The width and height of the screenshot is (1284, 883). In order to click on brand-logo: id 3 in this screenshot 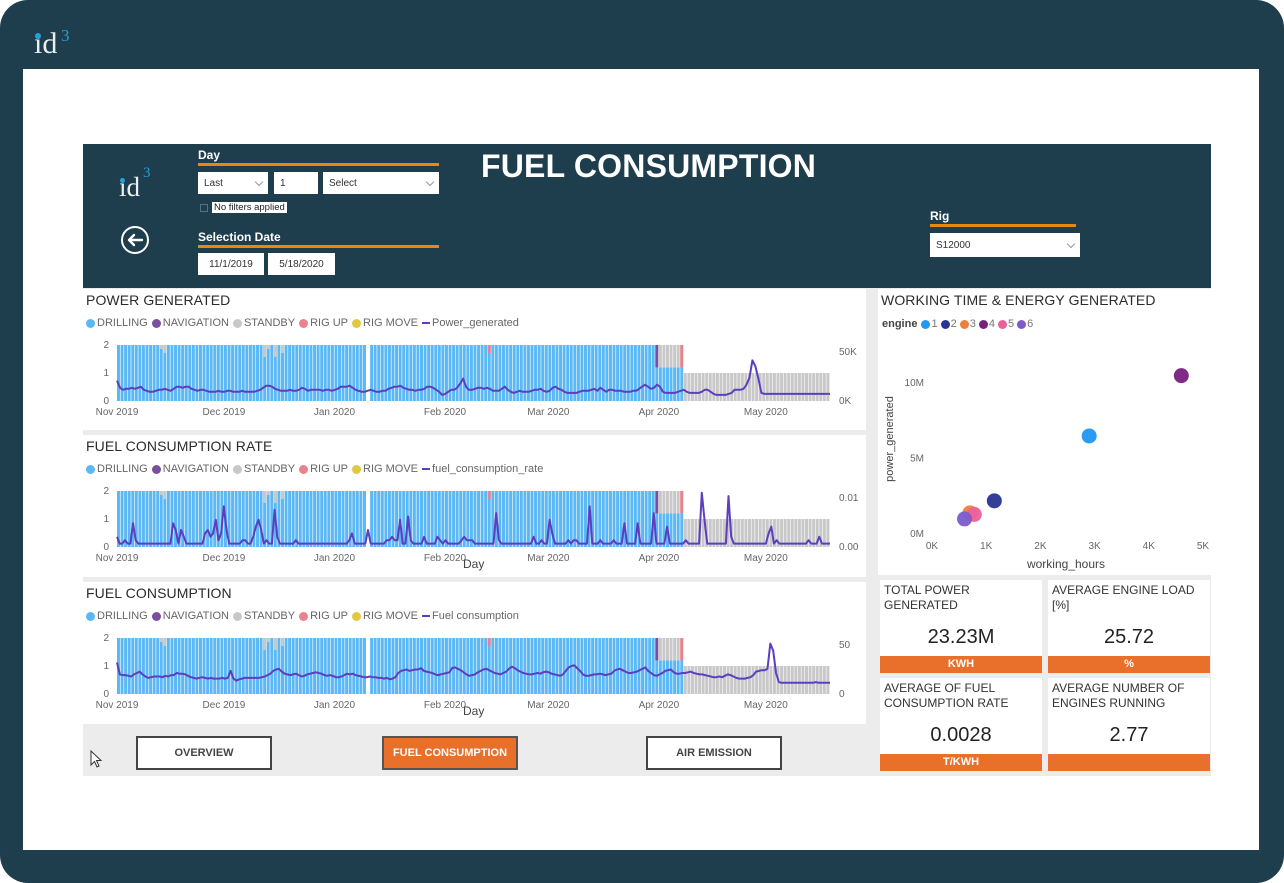, I will do `click(52, 44)`.